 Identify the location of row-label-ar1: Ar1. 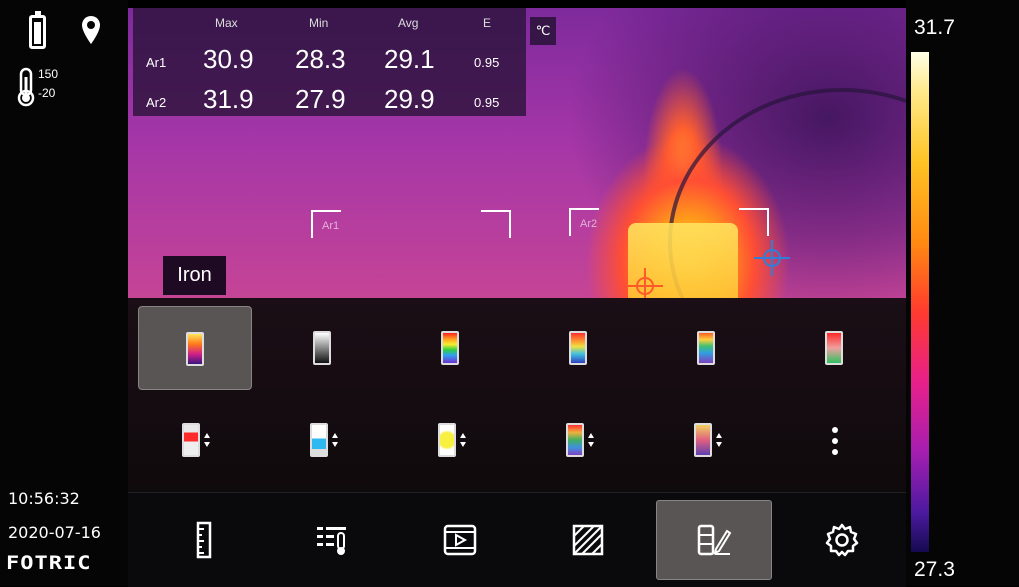
(156, 62).